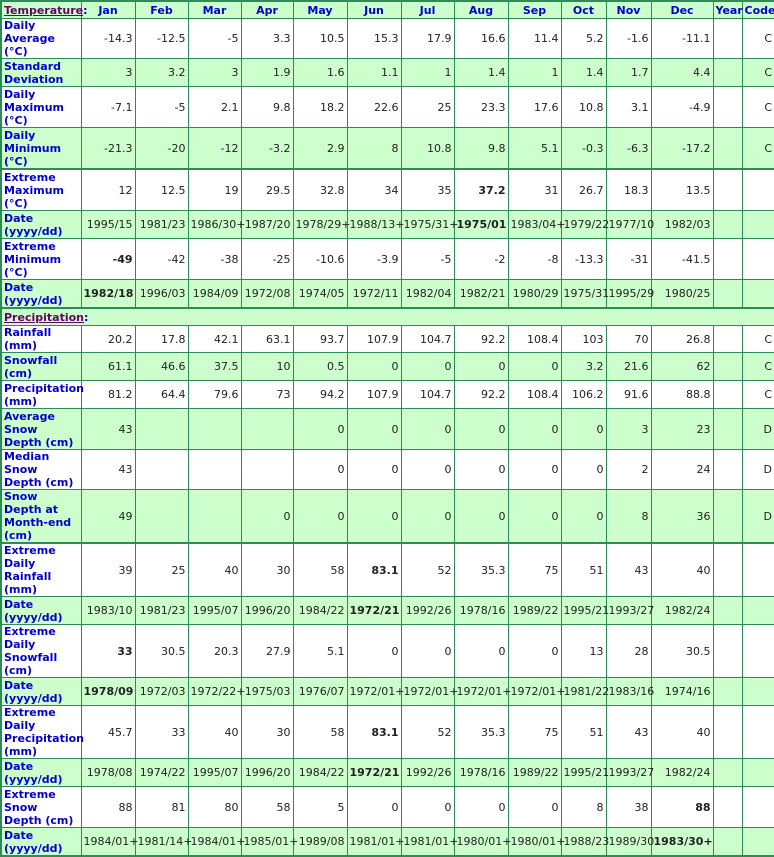 The width and height of the screenshot is (774, 857). What do you see at coordinates (214, 107) in the screenshot?
I see `cell-mar: 2.1` at bounding box center [214, 107].